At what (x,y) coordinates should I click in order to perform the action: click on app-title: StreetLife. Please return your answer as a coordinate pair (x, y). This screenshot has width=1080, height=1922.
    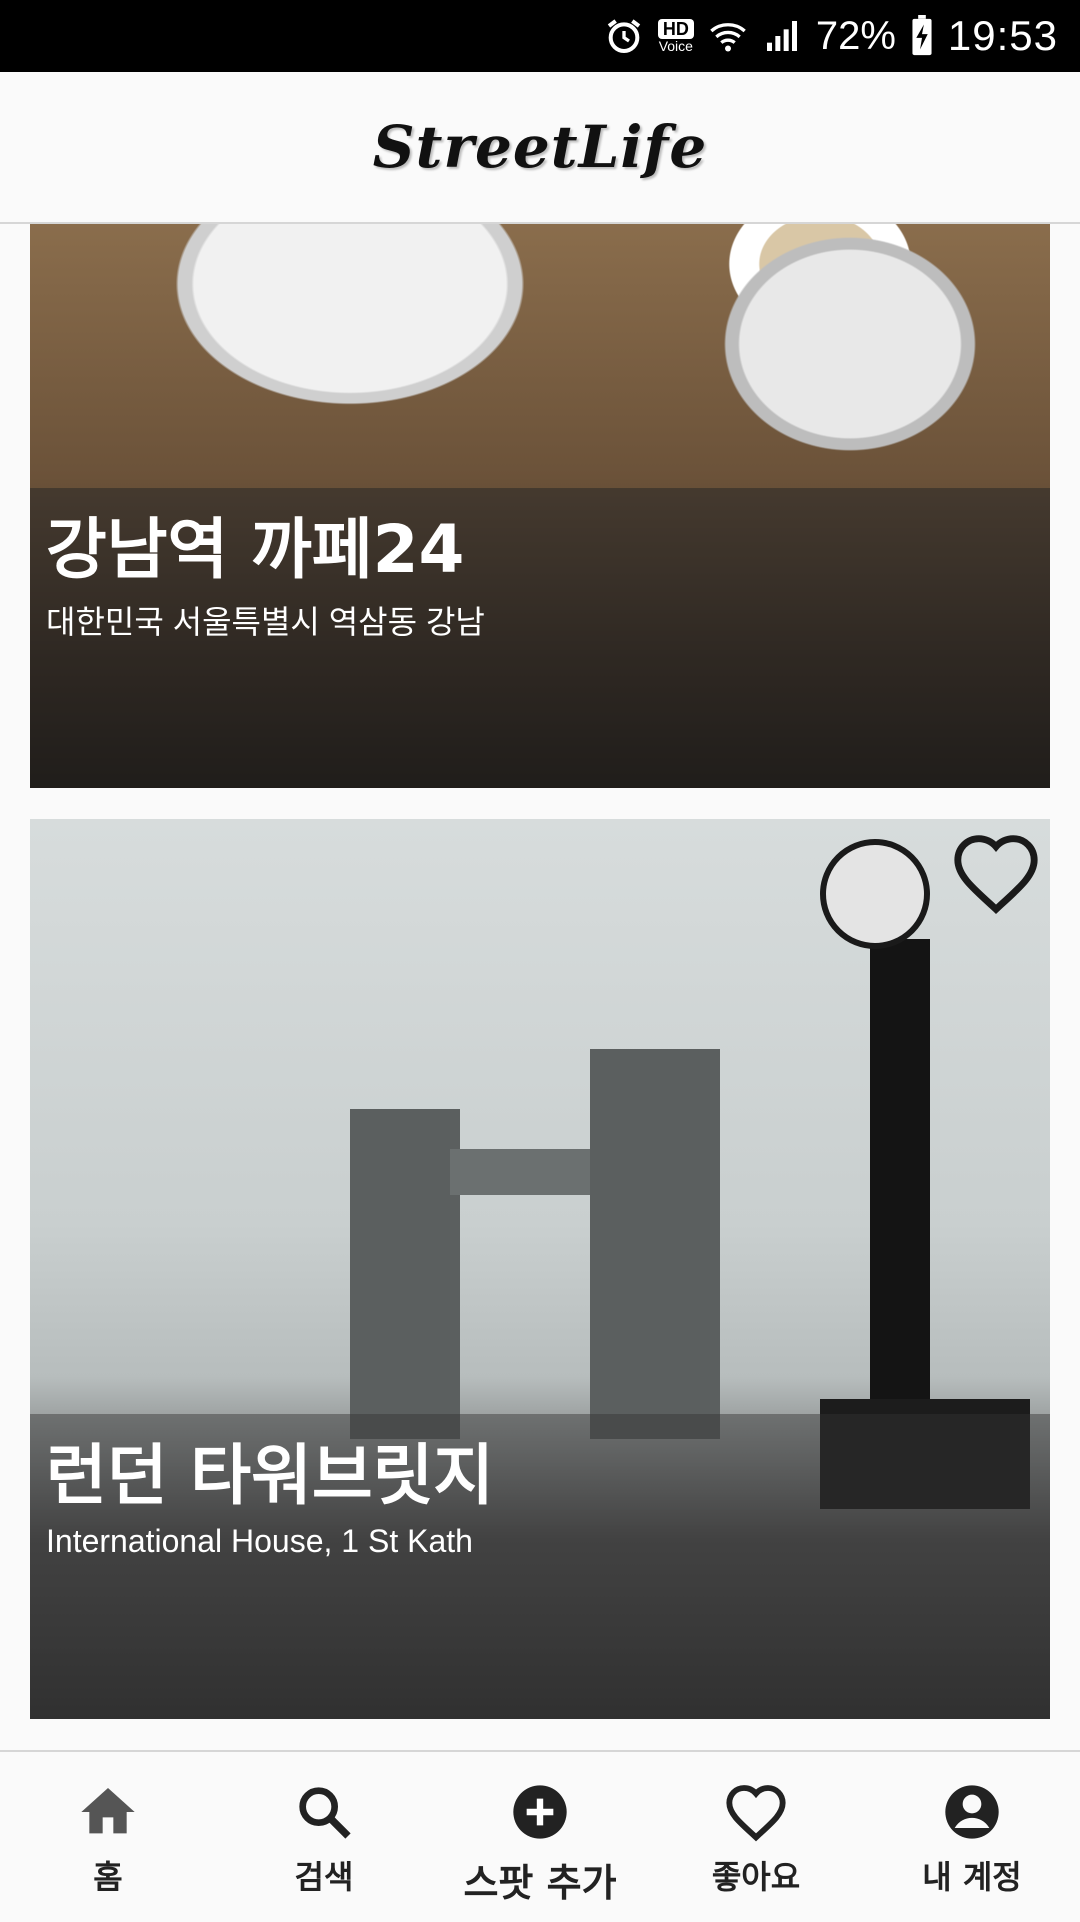
    Looking at the image, I should click on (540, 147).